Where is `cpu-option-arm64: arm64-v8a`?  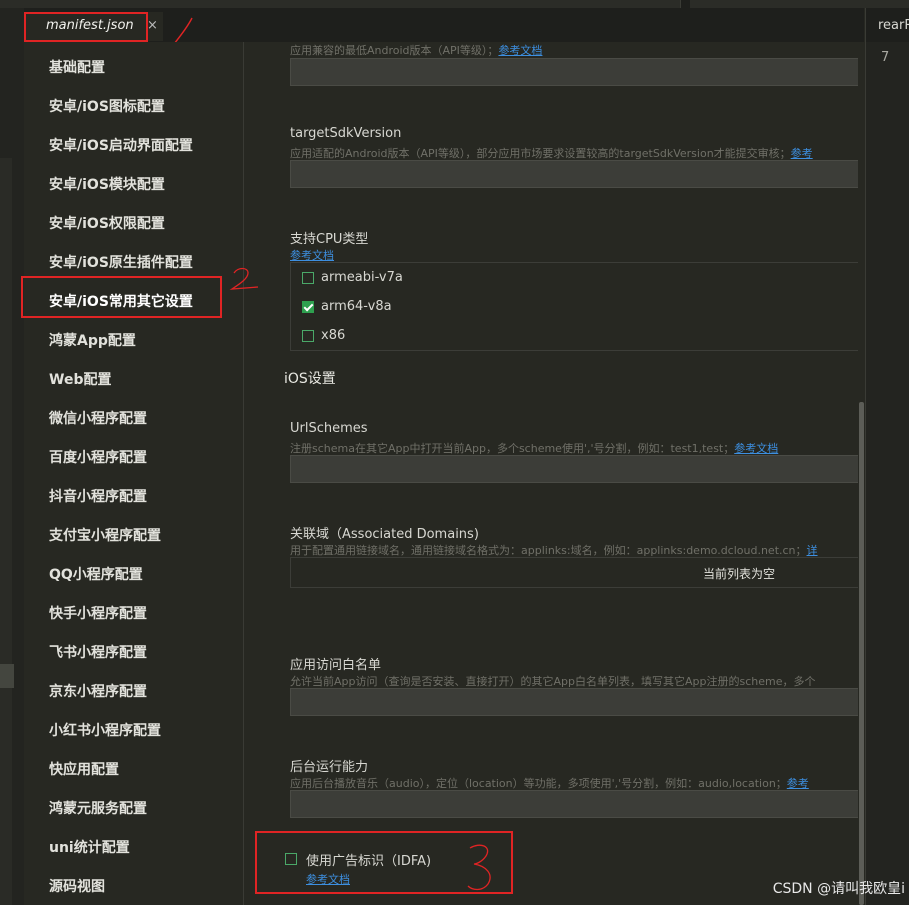 cpu-option-arm64: arm64-v8a is located at coordinates (577, 306).